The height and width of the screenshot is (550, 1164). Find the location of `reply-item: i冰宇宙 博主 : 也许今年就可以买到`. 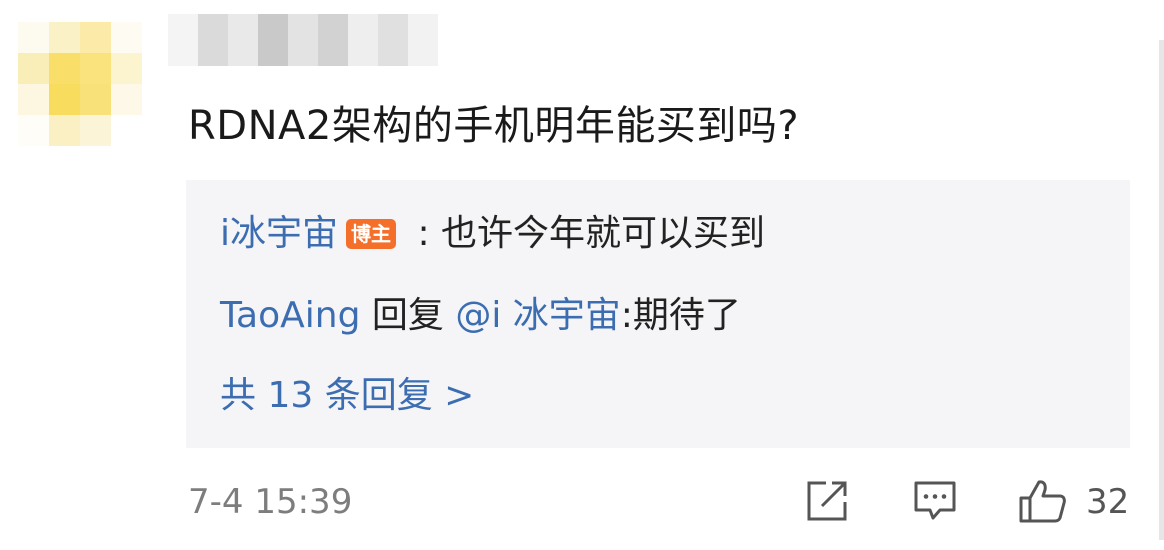

reply-item: i冰宇宙 博主 : 也许今年就可以买到 is located at coordinates (492, 234).